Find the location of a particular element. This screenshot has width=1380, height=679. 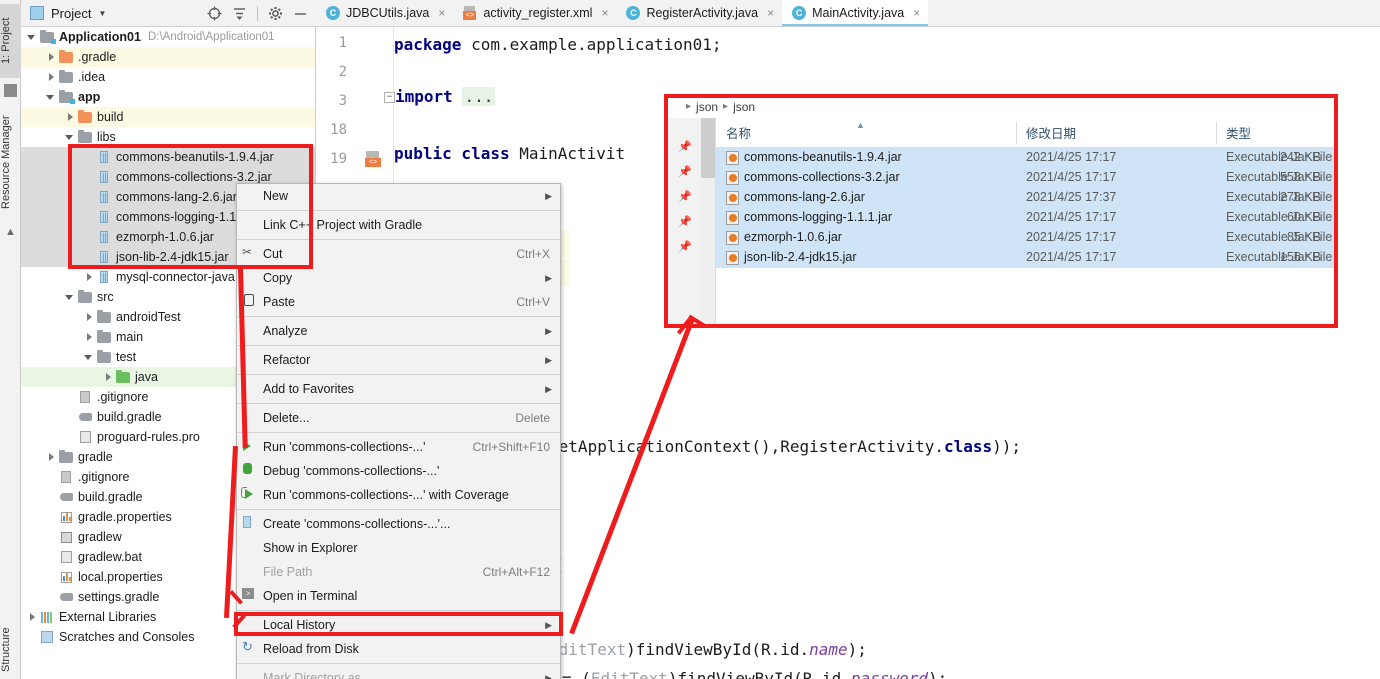

chevron-down-icon: ▼ is located at coordinates (102, 13).